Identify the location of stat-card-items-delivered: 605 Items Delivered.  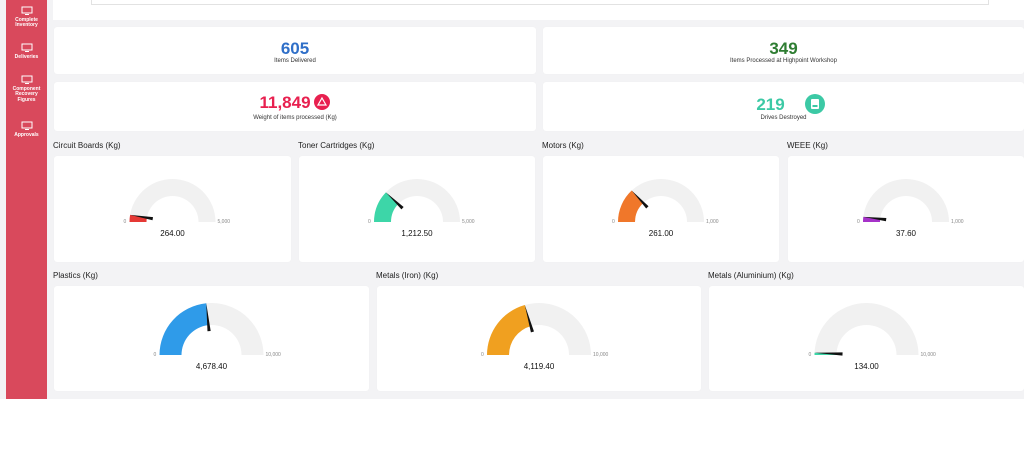
(295, 50).